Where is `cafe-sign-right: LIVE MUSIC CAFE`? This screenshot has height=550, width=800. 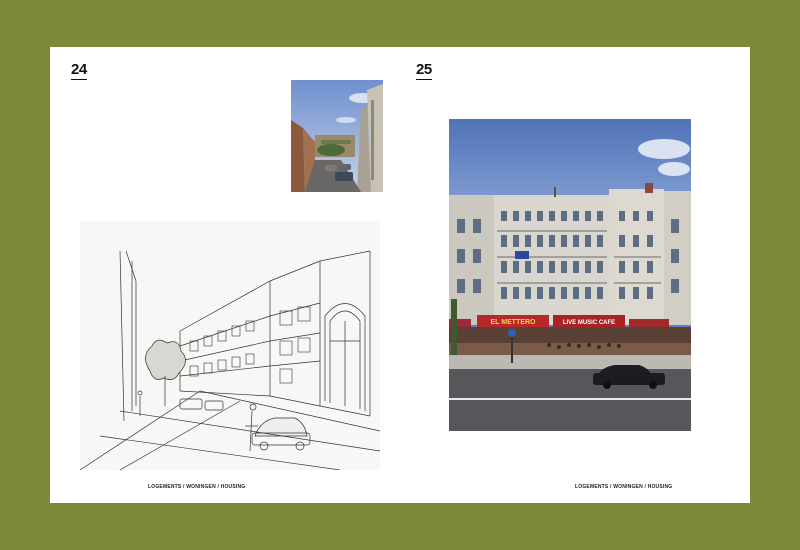
cafe-sign-right: LIVE MUSIC CAFE is located at coordinates (589, 323).